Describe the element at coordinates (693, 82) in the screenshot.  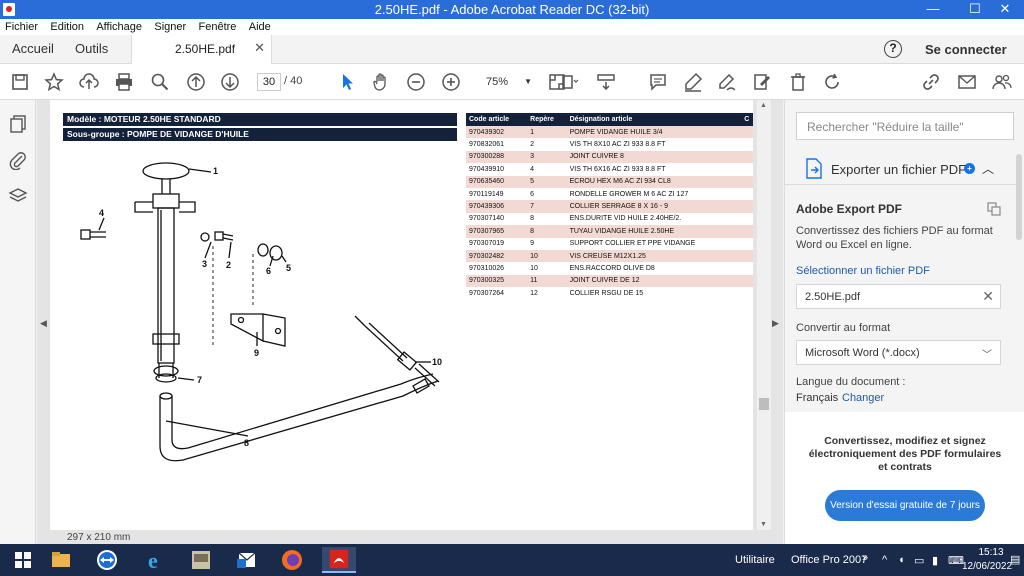
I see `highlight-pen-icon` at that location.